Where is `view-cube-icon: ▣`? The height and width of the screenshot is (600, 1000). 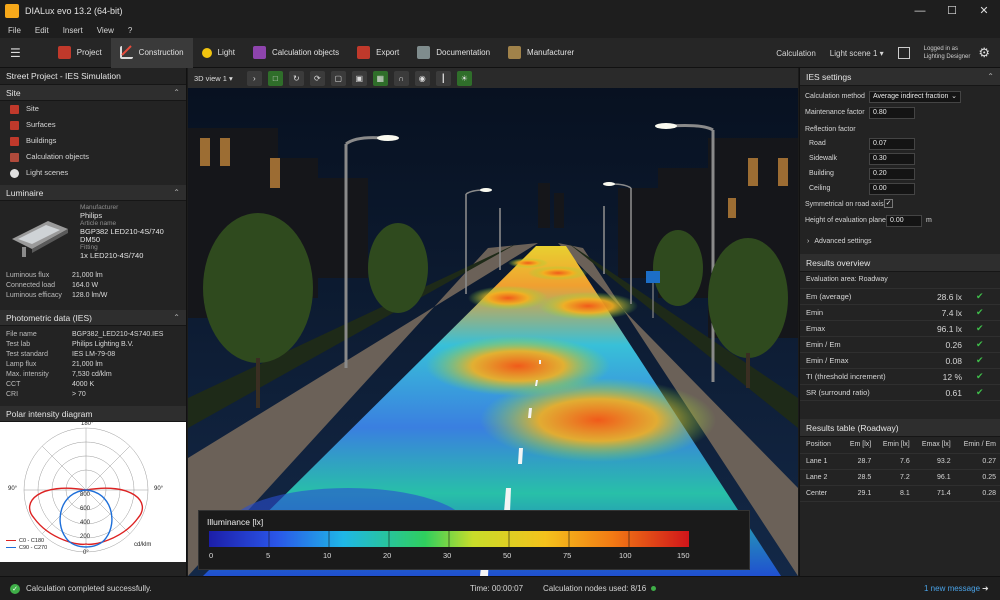
view-cube-icon: ▣ is located at coordinates (359, 78).